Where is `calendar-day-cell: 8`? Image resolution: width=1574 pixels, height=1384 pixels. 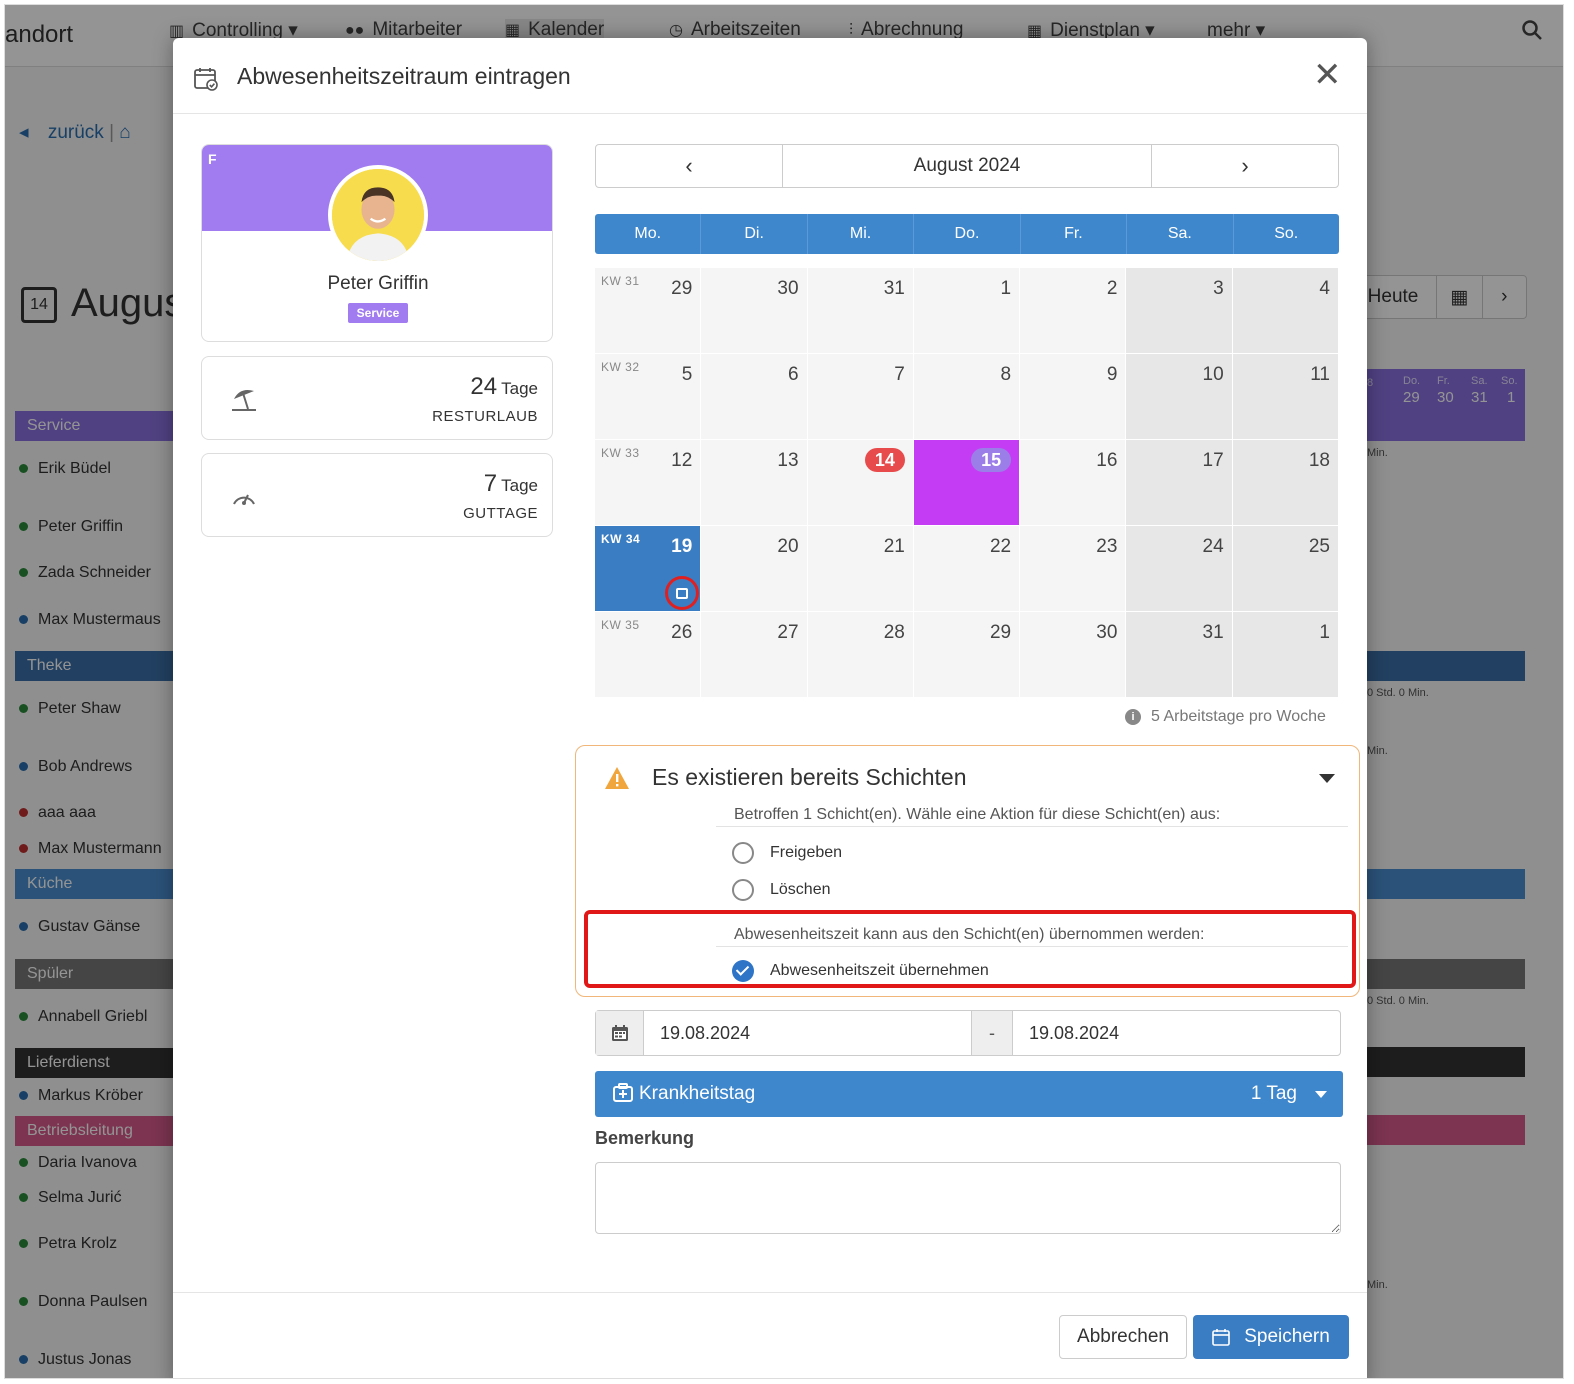 calendar-day-cell: 8 is located at coordinates (966, 396).